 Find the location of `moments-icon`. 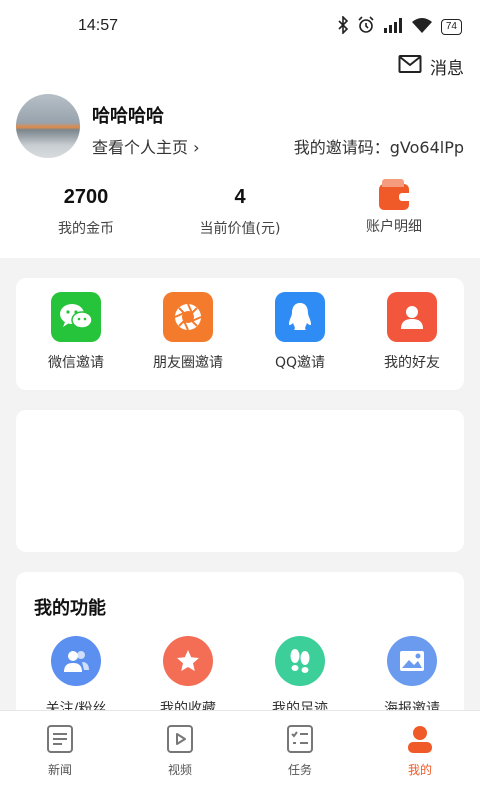

moments-icon is located at coordinates (188, 317).